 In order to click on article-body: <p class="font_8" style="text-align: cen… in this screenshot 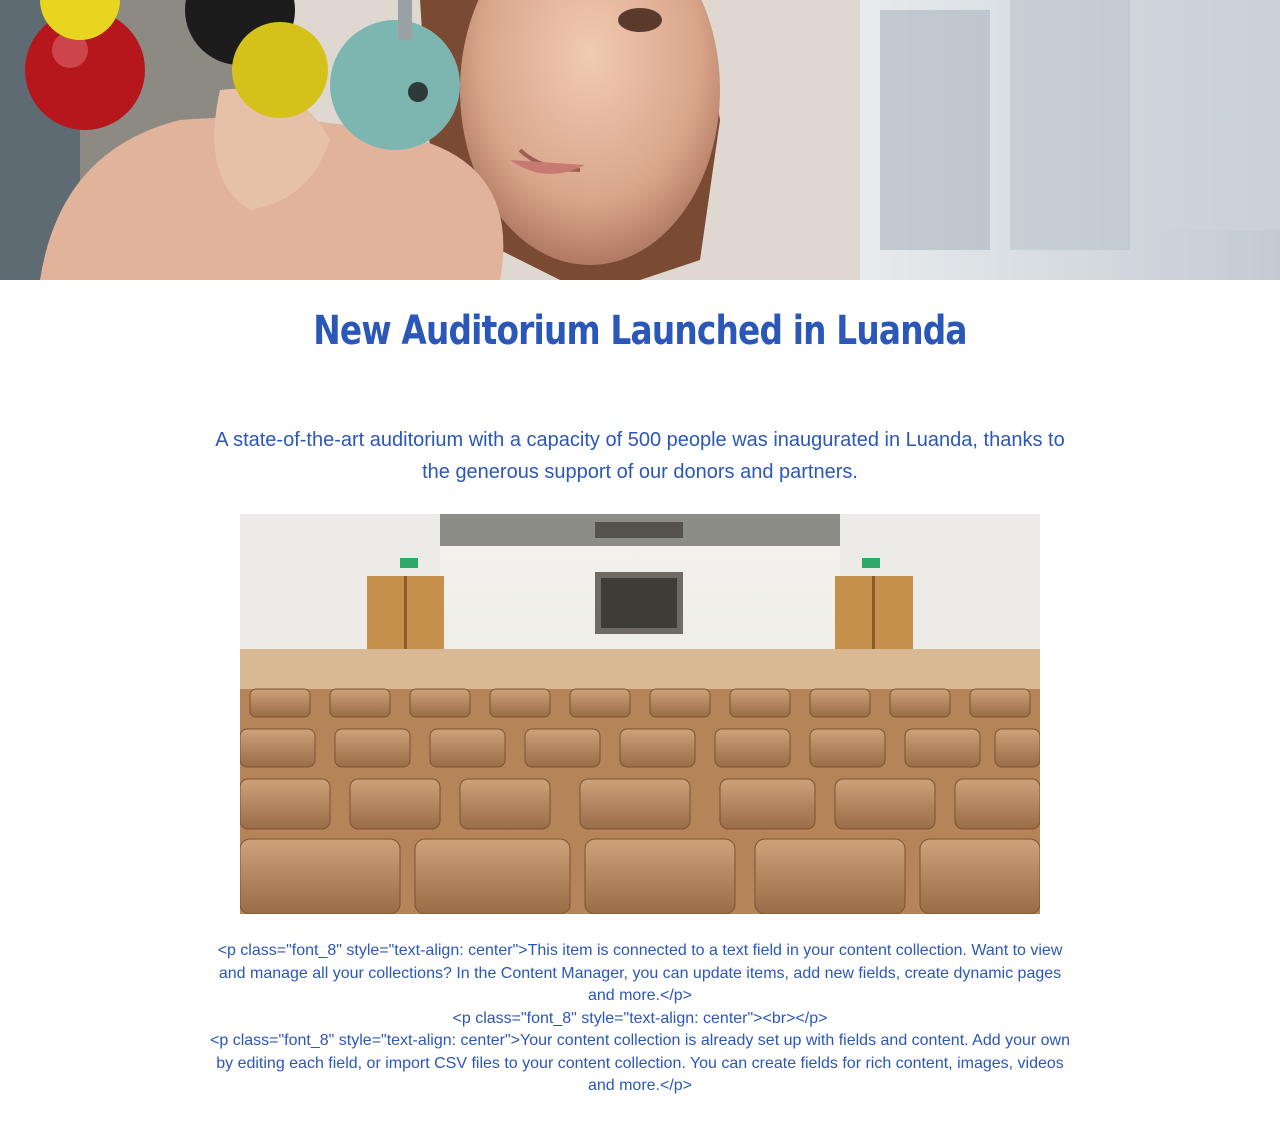, I will do `click(640, 1019)`.